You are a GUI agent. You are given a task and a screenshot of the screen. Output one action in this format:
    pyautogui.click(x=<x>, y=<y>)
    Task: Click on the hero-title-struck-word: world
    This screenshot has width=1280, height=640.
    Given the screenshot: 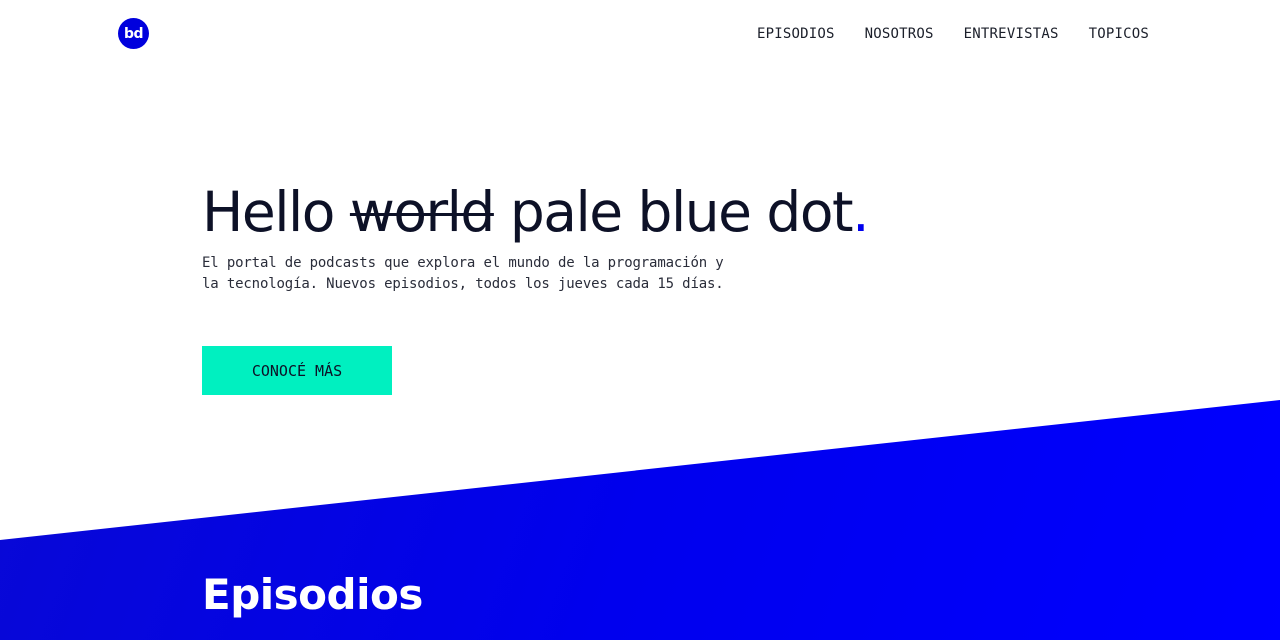 What is the action you would take?
    pyautogui.click(x=422, y=212)
    